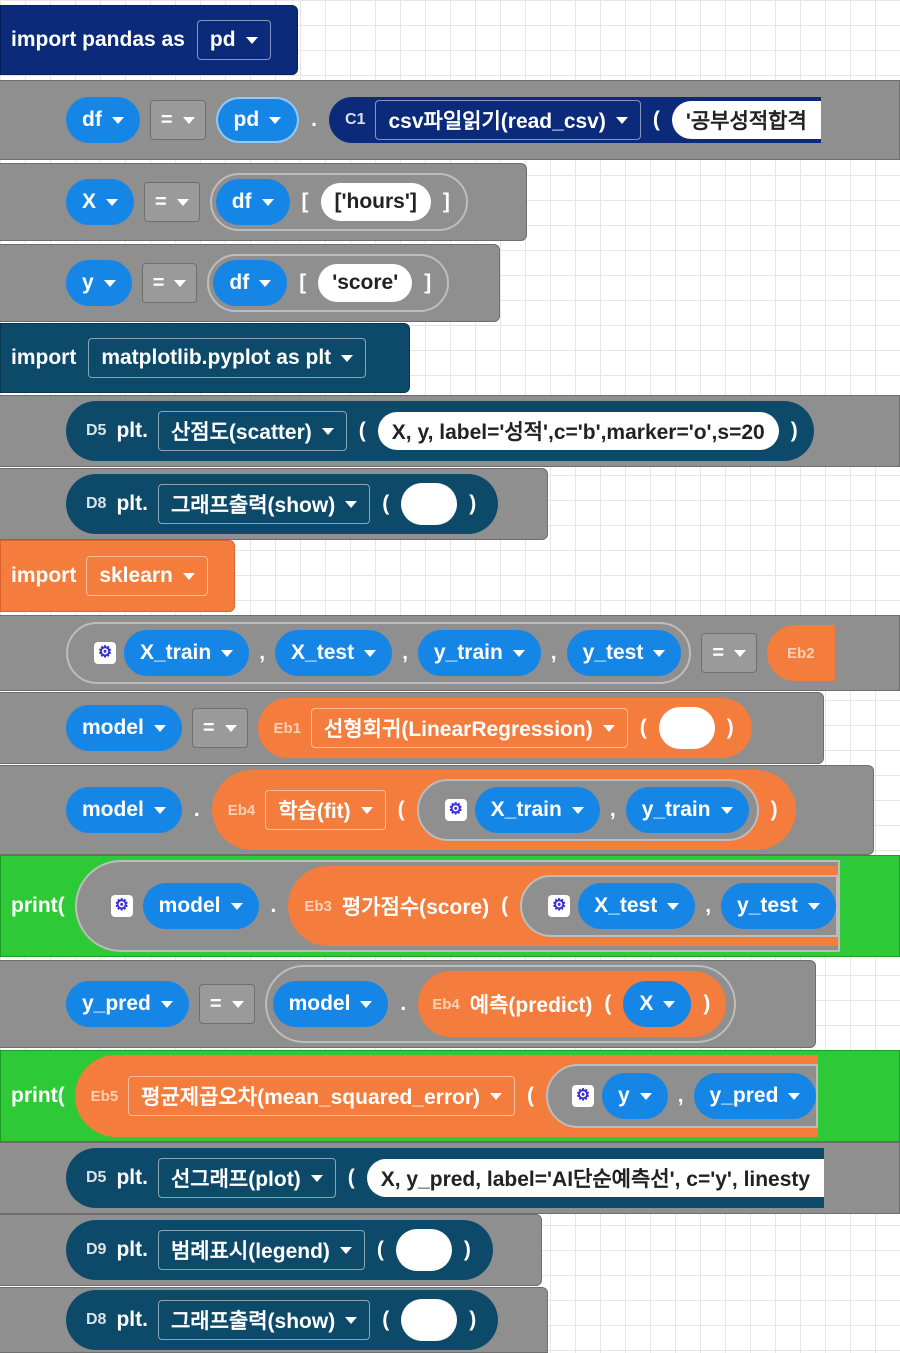  What do you see at coordinates (531, 1004) in the screenshot?
I see `function-label: 예측(predict)` at bounding box center [531, 1004].